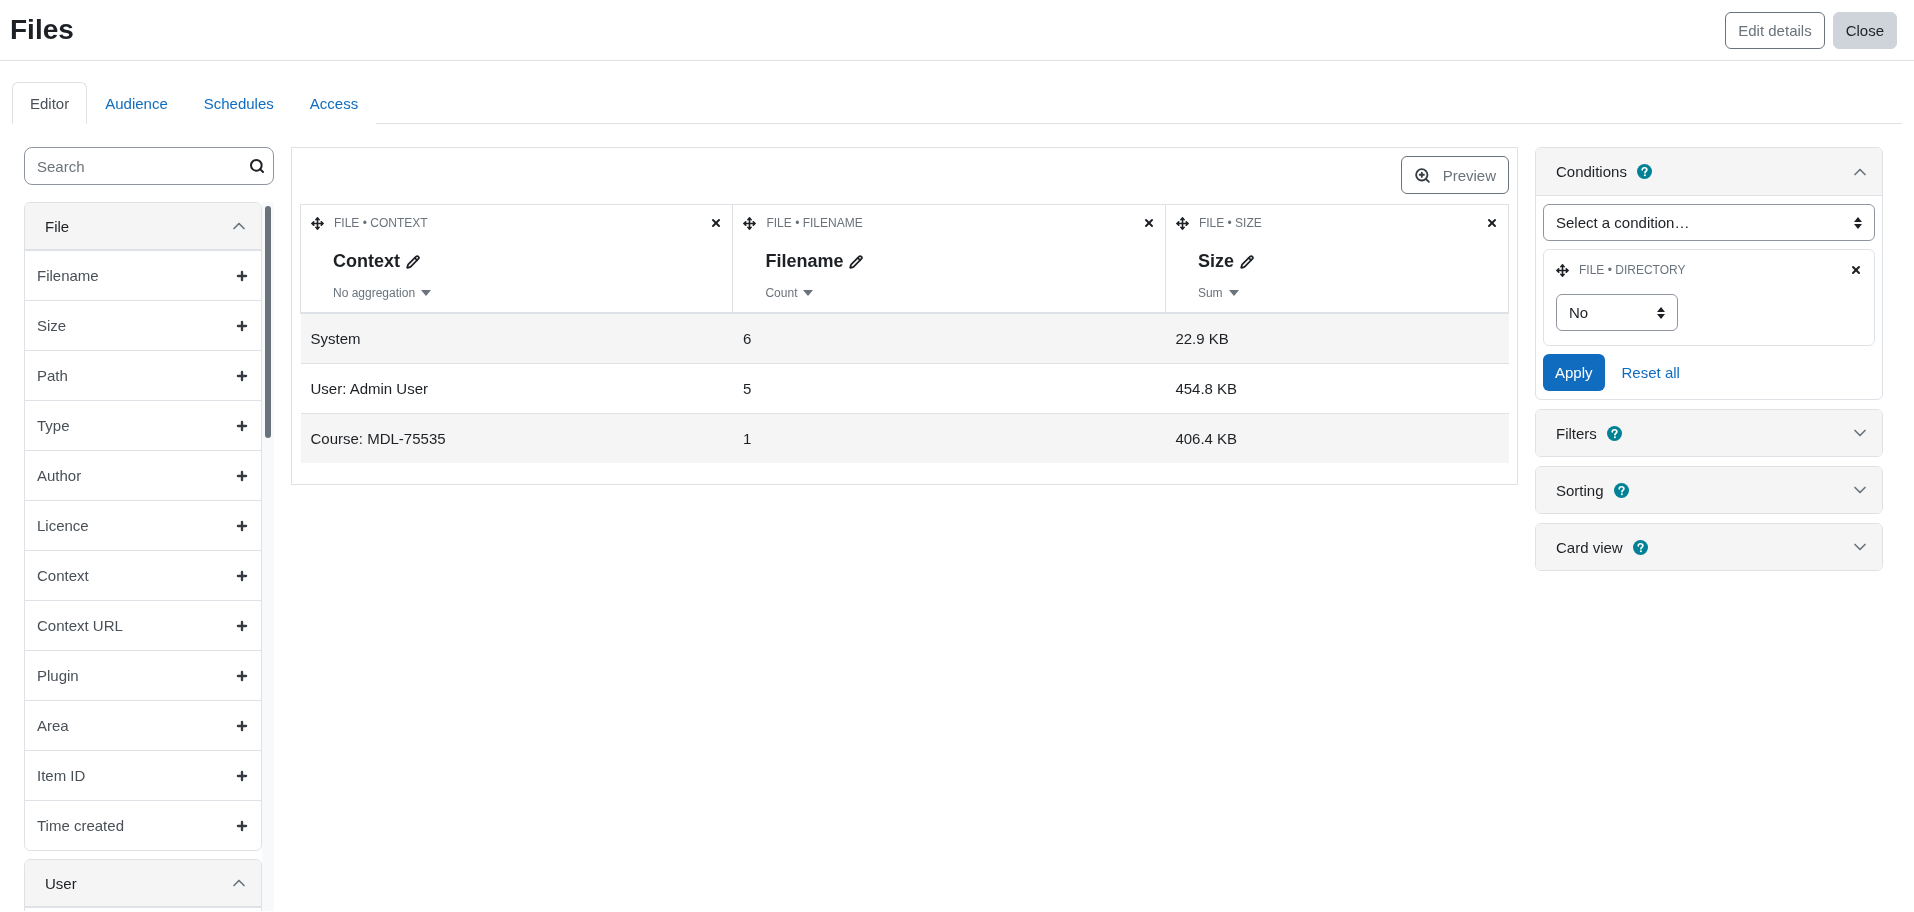  I want to click on column-title: Context, so click(366, 261).